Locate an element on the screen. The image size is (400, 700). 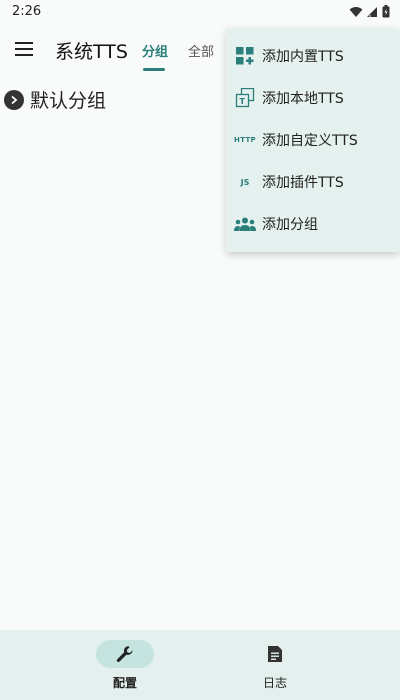
menu-item-add-custom-tts: HTTP 添加自定义TTS is located at coordinates (313, 140).